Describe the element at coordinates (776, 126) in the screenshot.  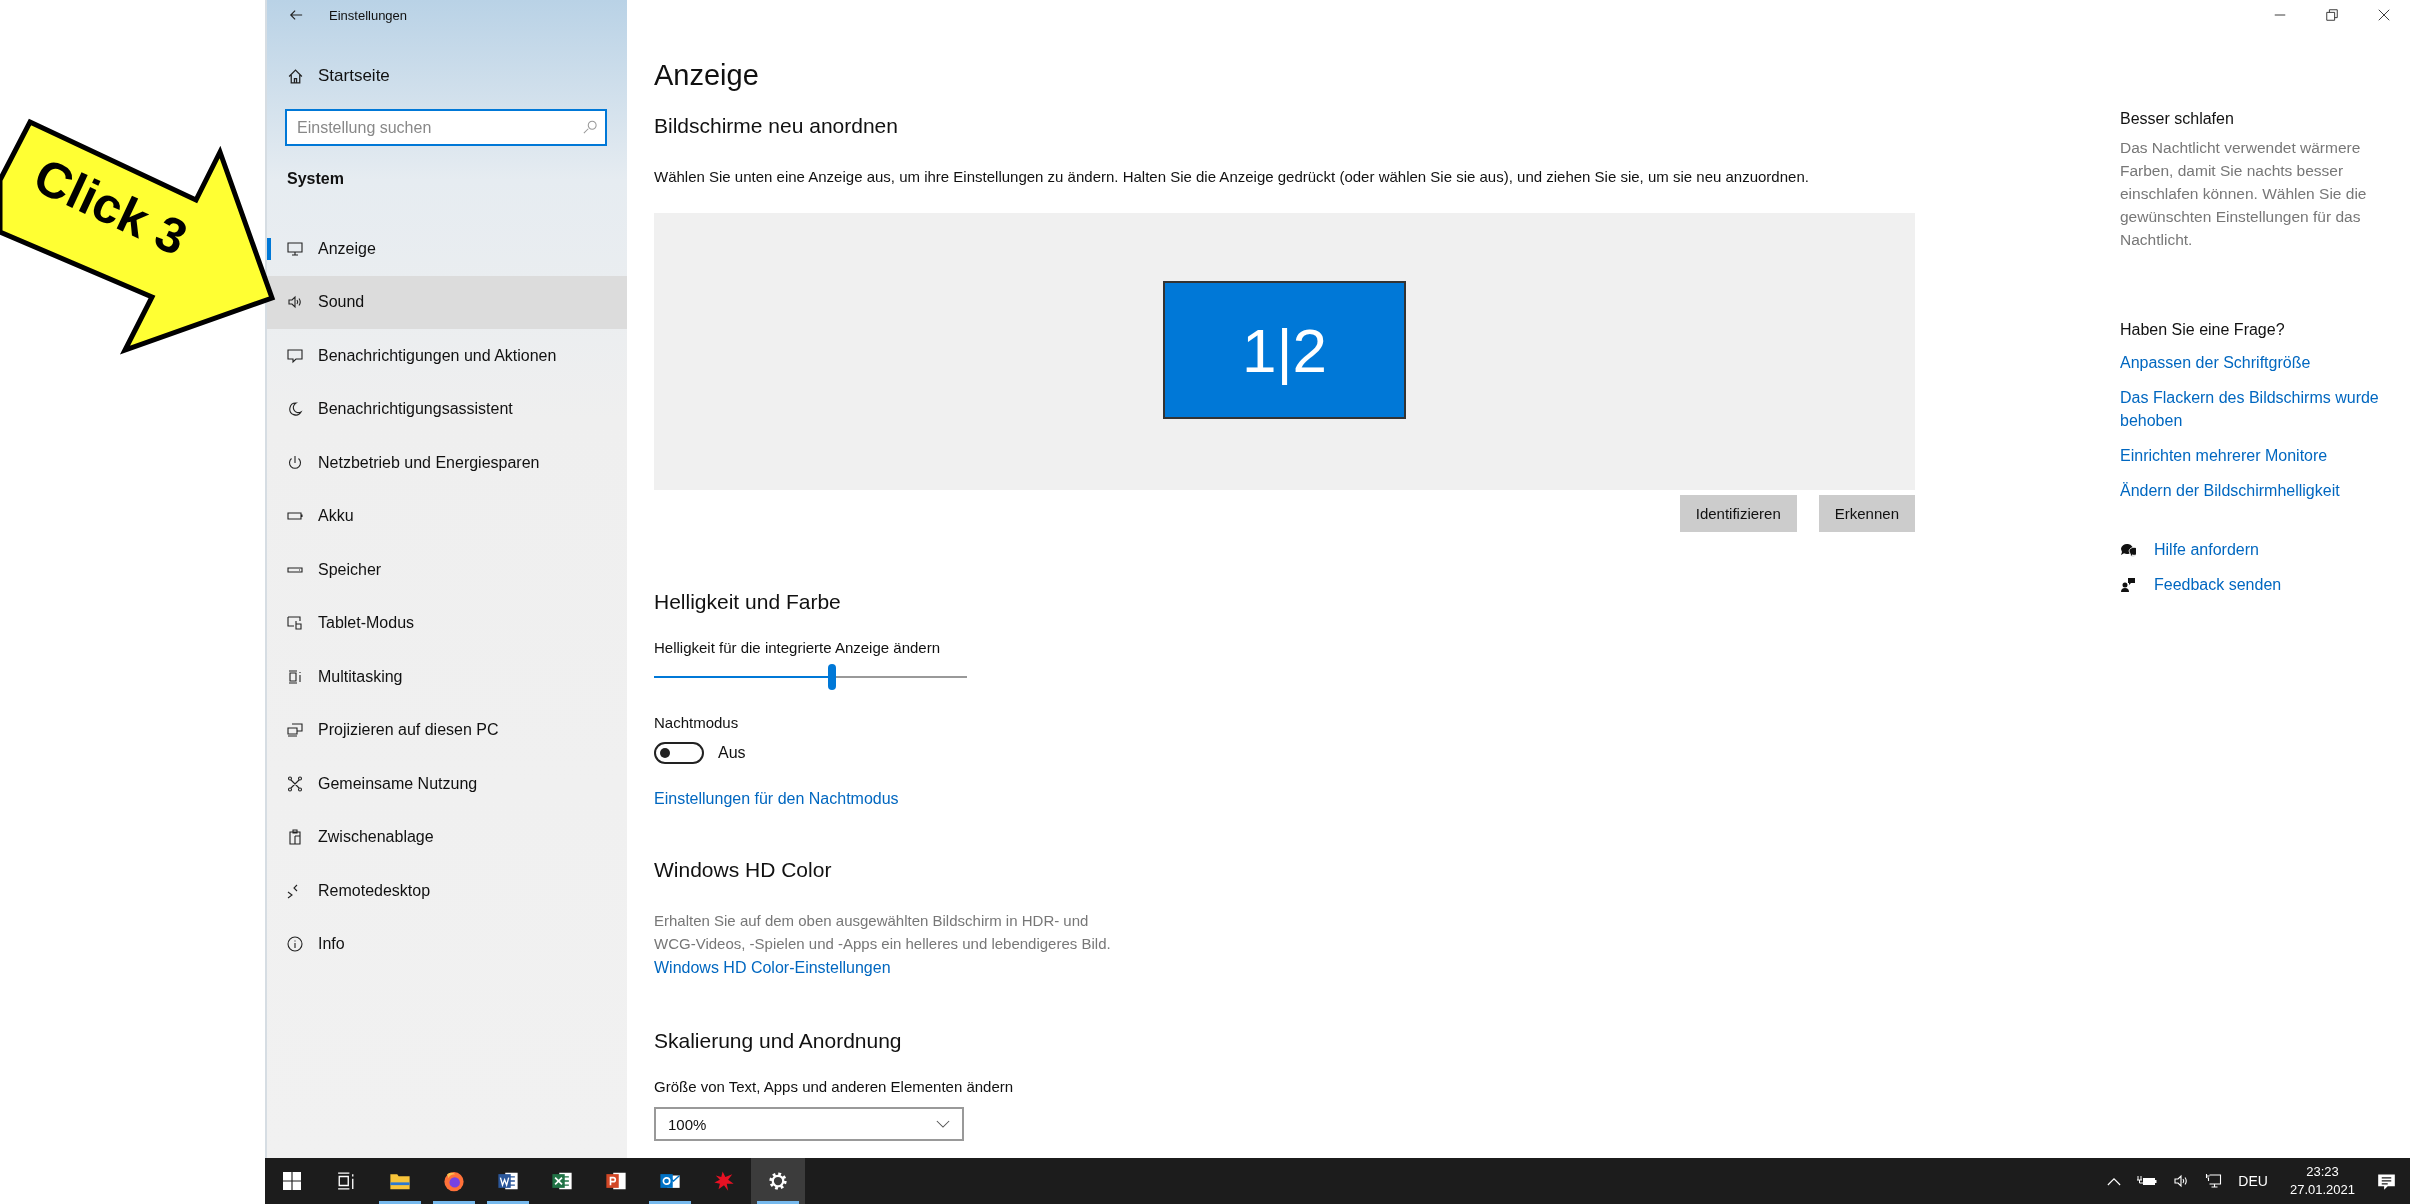
I see `section-heading: Bildschirme neu anordnen` at that location.